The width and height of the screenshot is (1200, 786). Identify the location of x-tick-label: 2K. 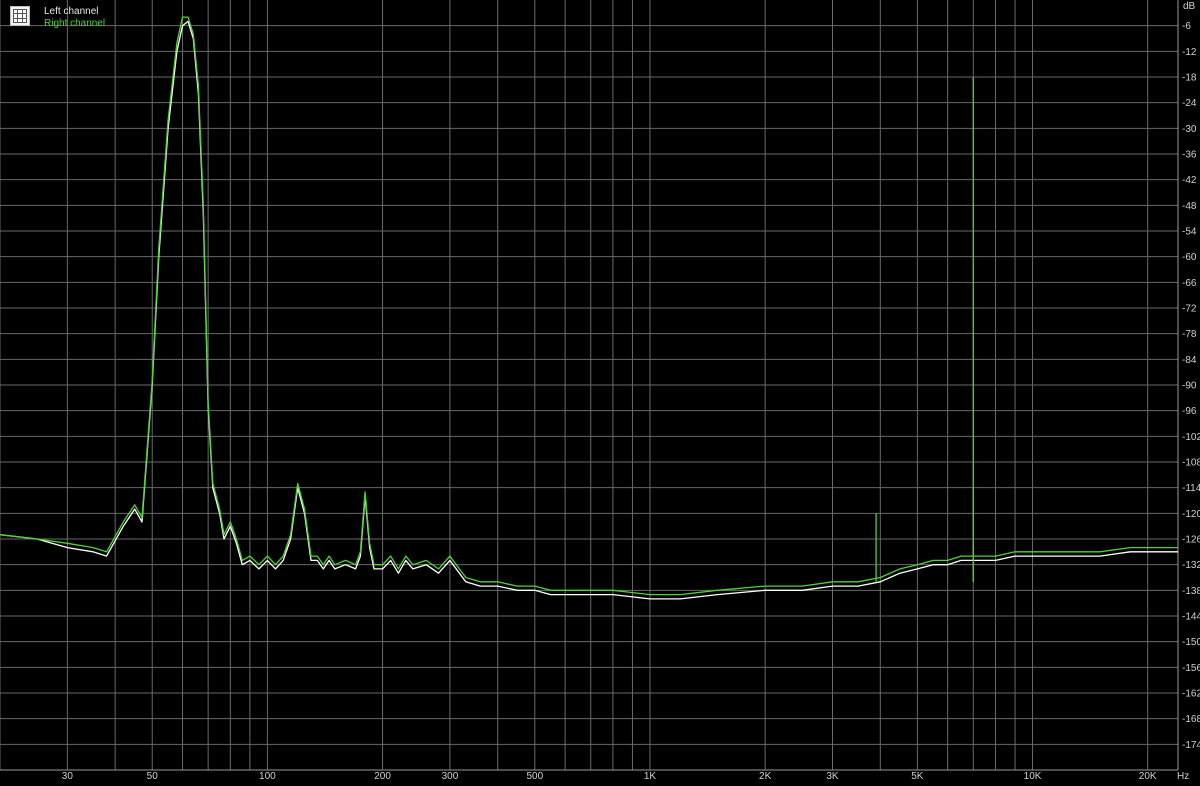
(765, 776).